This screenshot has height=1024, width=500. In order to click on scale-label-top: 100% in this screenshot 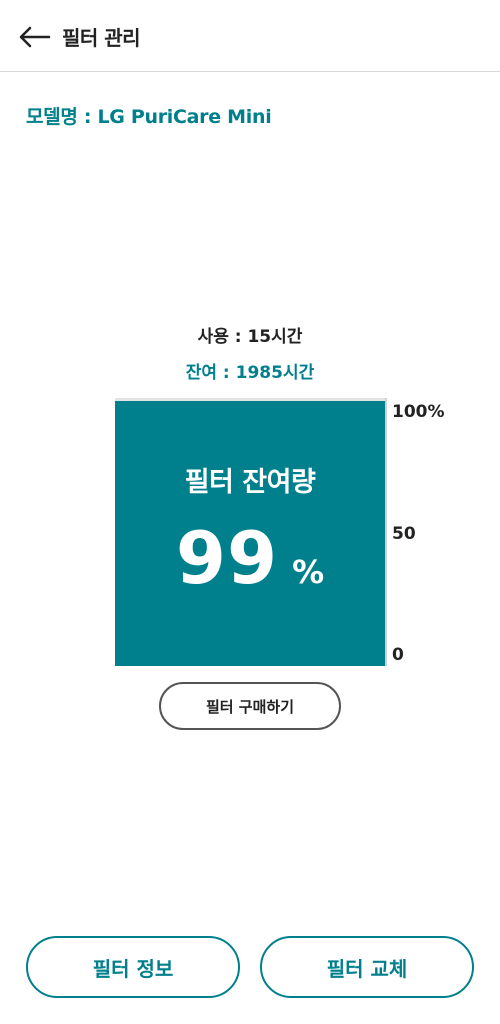, I will do `click(418, 412)`.